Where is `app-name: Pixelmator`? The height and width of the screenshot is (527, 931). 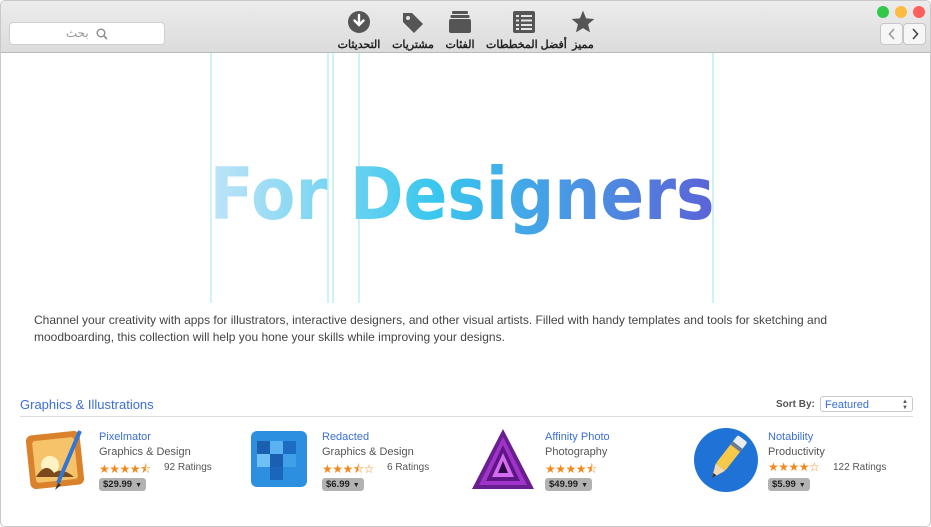 app-name: Pixelmator is located at coordinates (125, 437).